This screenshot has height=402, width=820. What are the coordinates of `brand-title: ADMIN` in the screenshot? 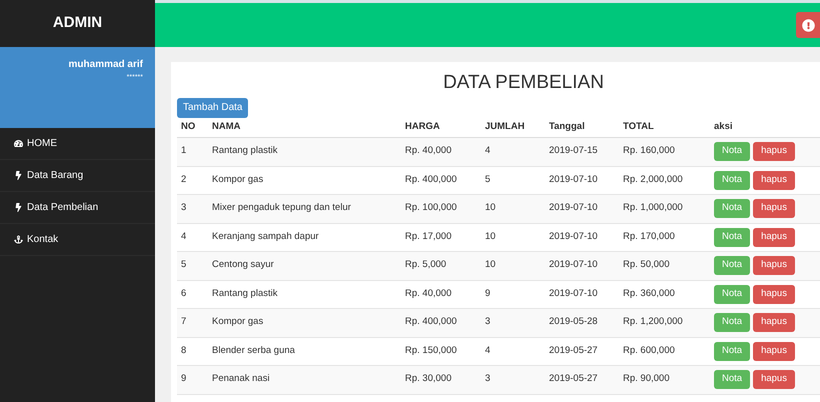 It's located at (77, 23).